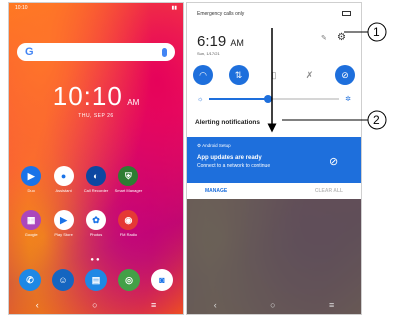 Image resolution: width=406 pixels, height=317 pixels. What do you see at coordinates (327, 77) in the screenshot?
I see `callout-annotations` at bounding box center [327, 77].